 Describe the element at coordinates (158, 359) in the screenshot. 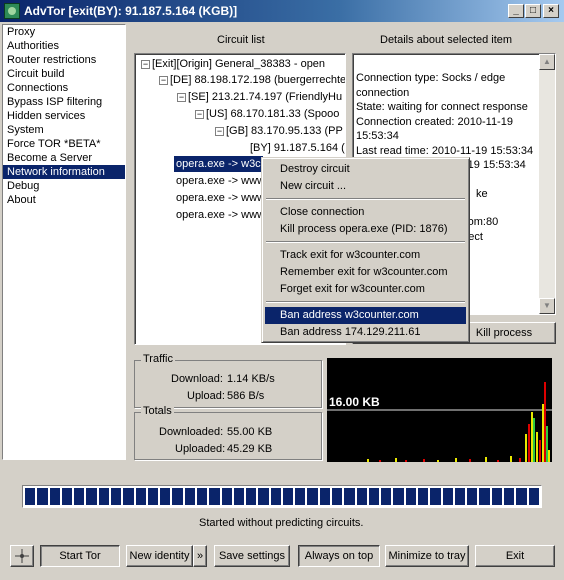

I see `traffic-title: Traffic` at that location.